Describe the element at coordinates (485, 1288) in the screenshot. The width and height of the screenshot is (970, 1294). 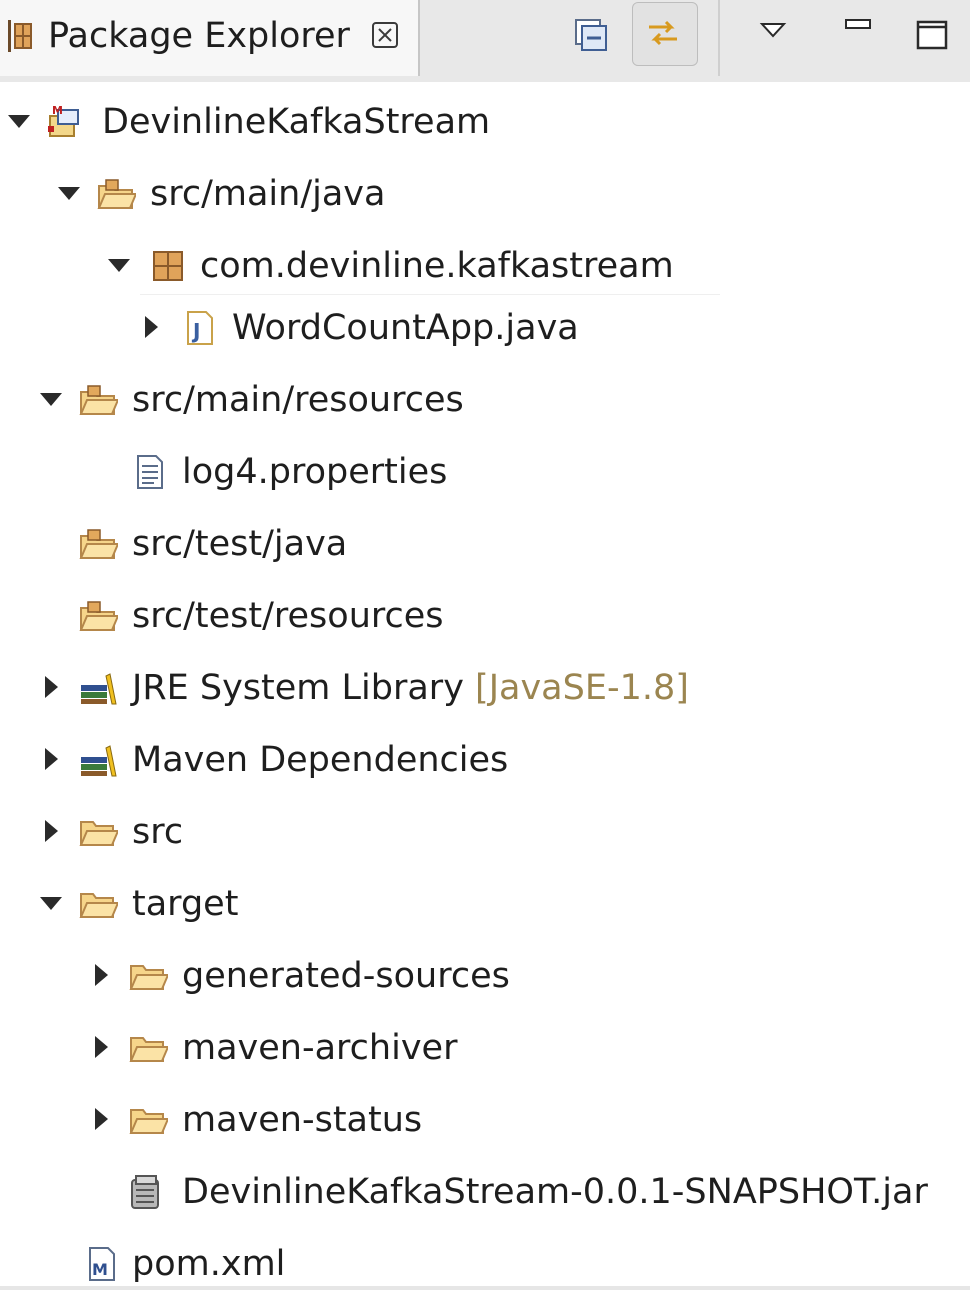
I see `bottom-border` at that location.